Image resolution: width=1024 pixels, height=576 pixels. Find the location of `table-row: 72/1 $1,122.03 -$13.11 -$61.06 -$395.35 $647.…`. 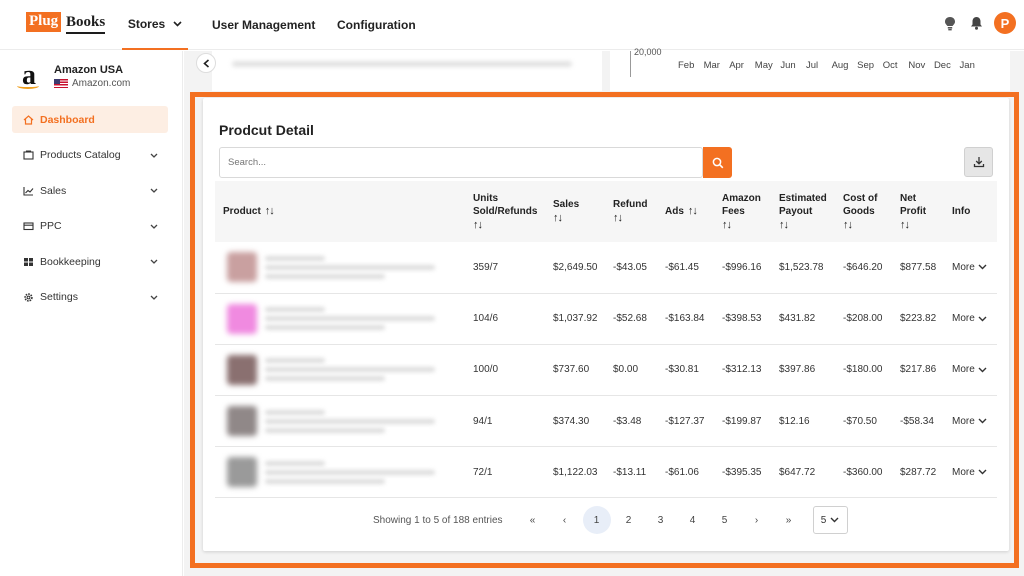

table-row: 72/1 $1,122.03 -$13.11 -$61.06 -$395.35 $647.… is located at coordinates (606, 472).